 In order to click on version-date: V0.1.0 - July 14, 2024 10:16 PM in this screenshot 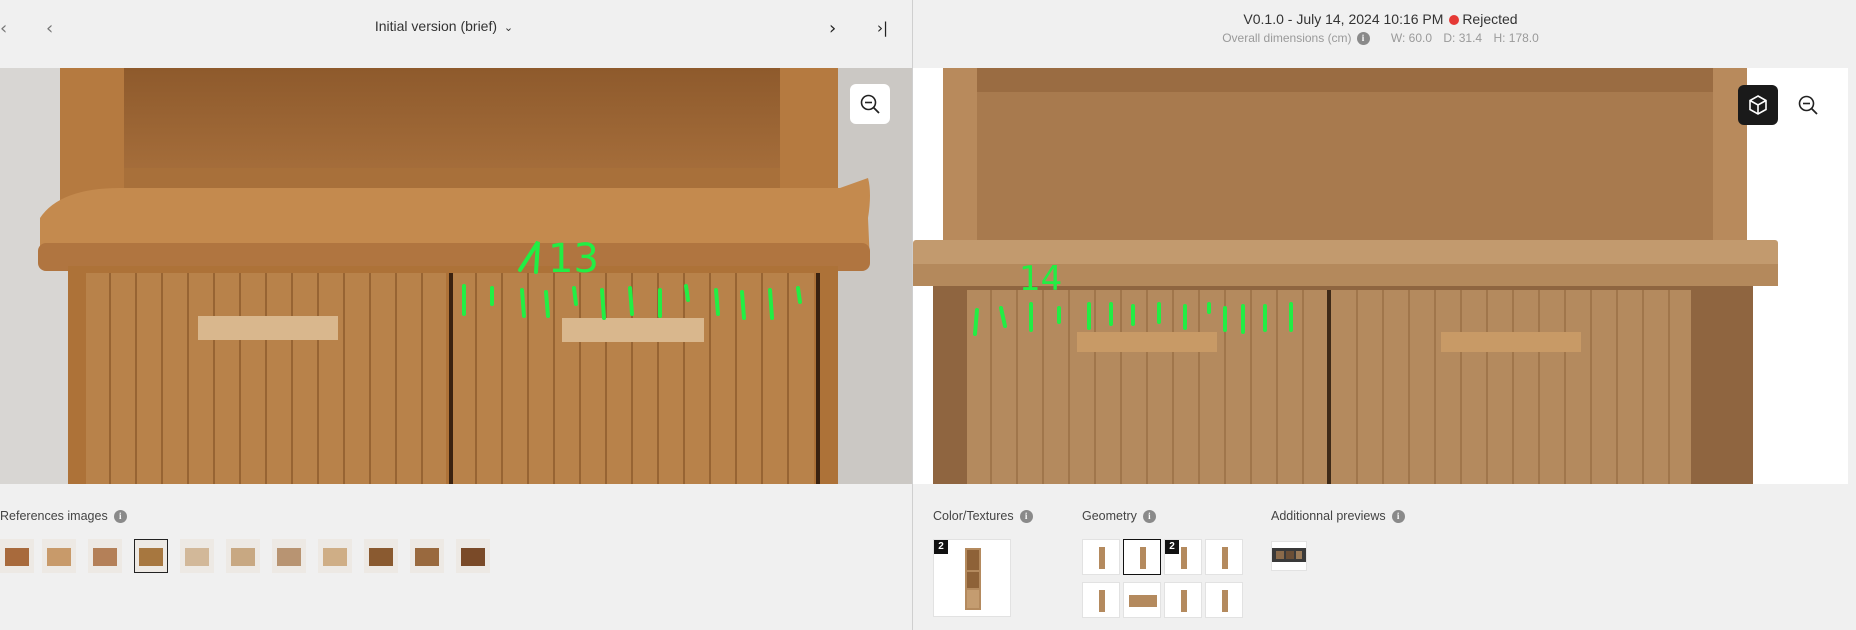, I will do `click(1343, 19)`.